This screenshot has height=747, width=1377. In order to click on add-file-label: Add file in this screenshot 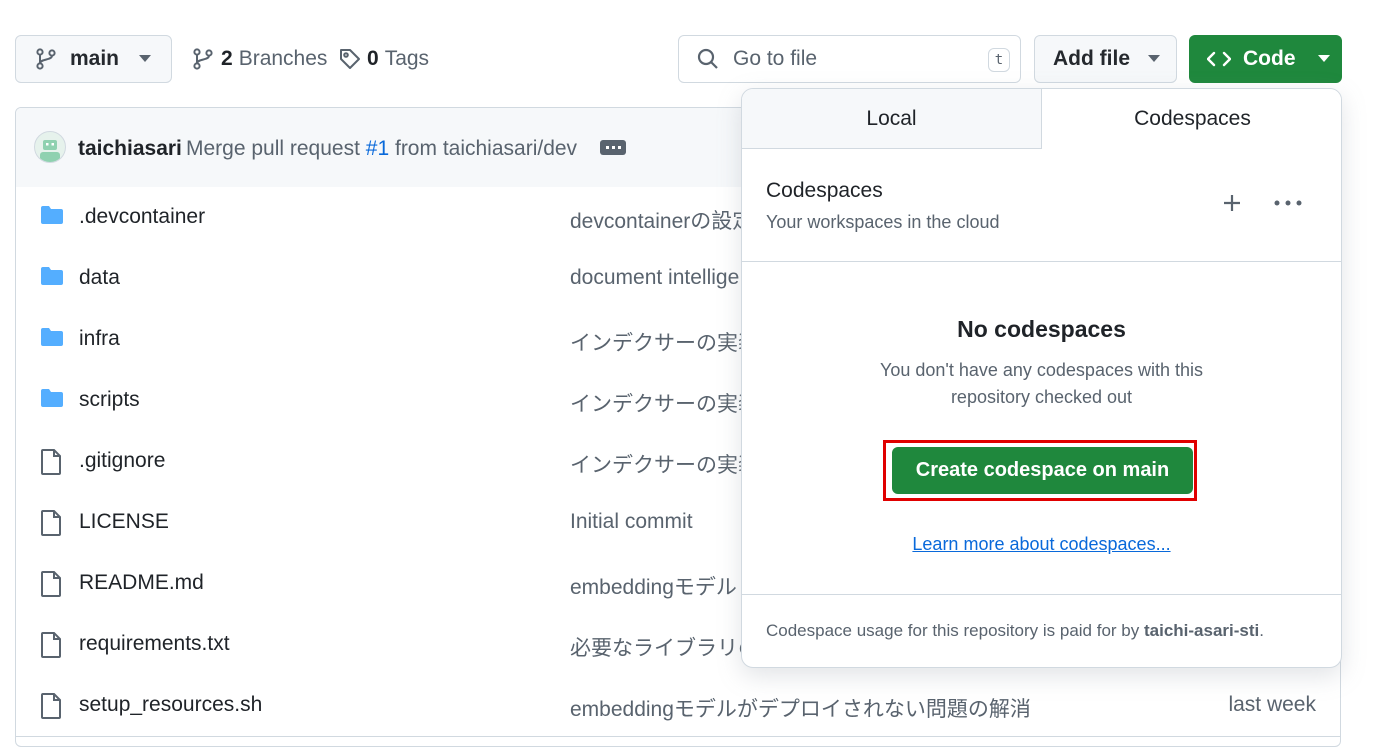, I will do `click(1091, 58)`.